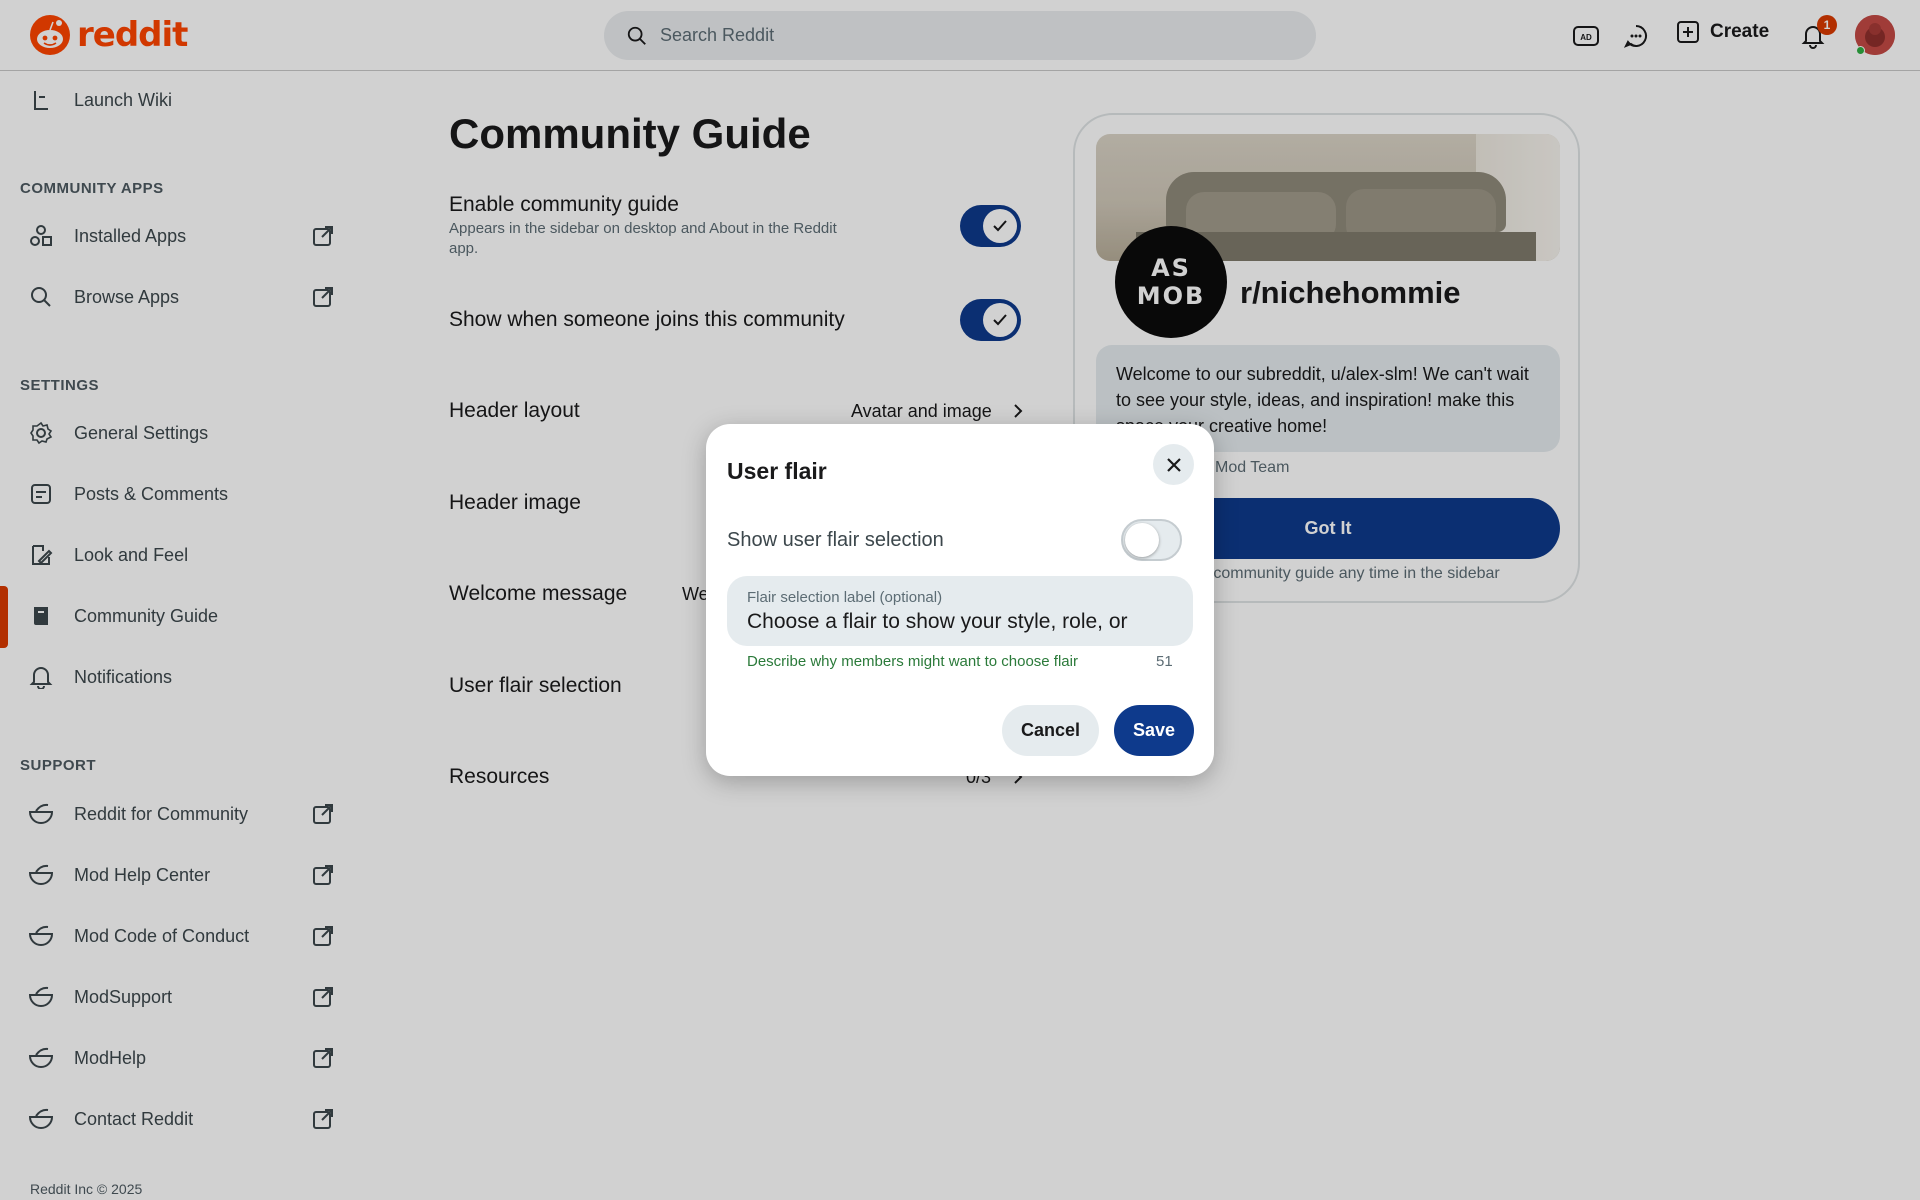 The image size is (1920, 1200). Describe the element at coordinates (1142, 540) in the screenshot. I see `toggle-knob` at that location.